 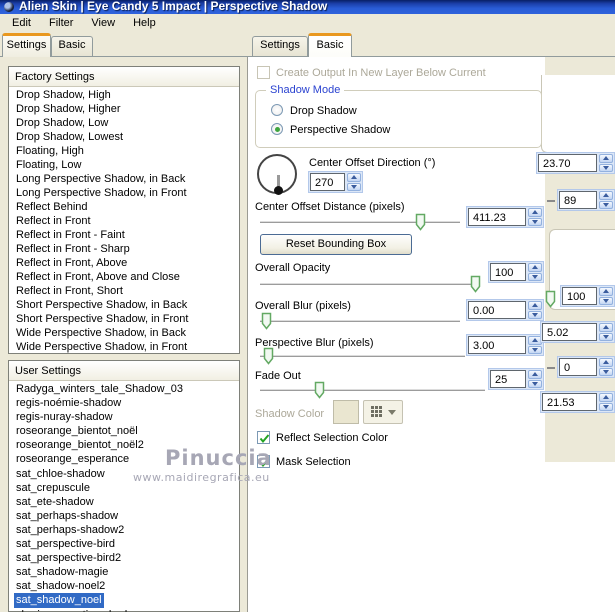 What do you see at coordinates (578, 200) in the screenshot?
I see `background-value-field: 89` at bounding box center [578, 200].